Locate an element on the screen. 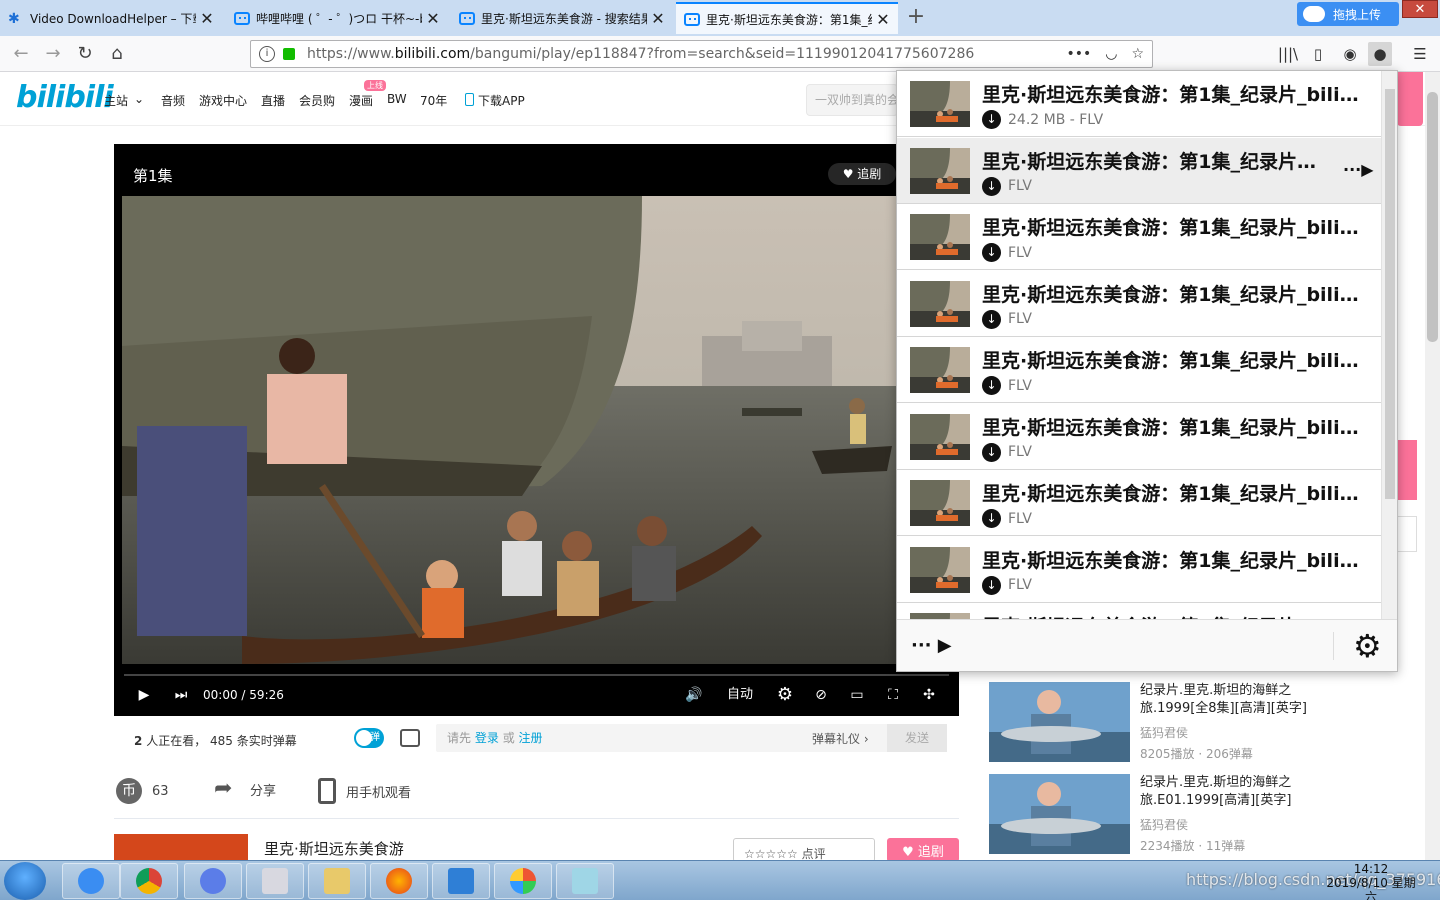 This screenshot has height=900, width=1440. season-title: 里克·斯坦远东美食游 is located at coordinates (334, 848).